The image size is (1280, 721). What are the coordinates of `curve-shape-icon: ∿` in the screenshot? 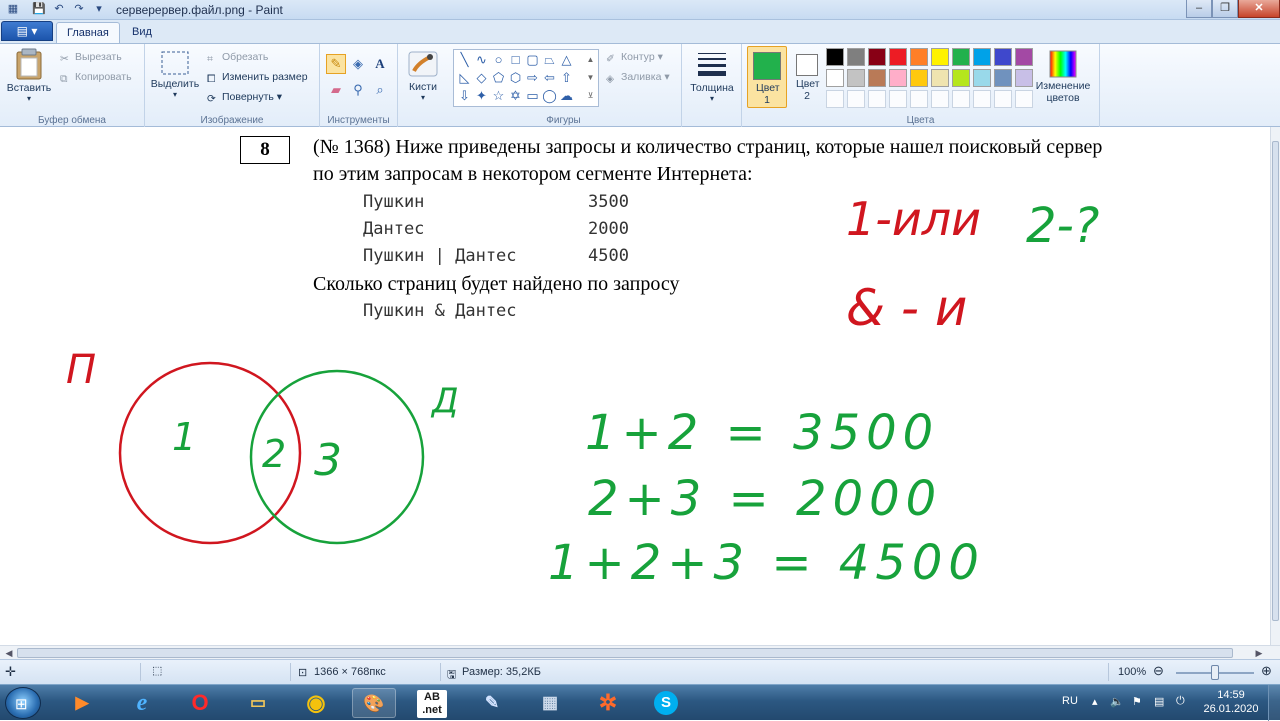 It's located at (481, 59).